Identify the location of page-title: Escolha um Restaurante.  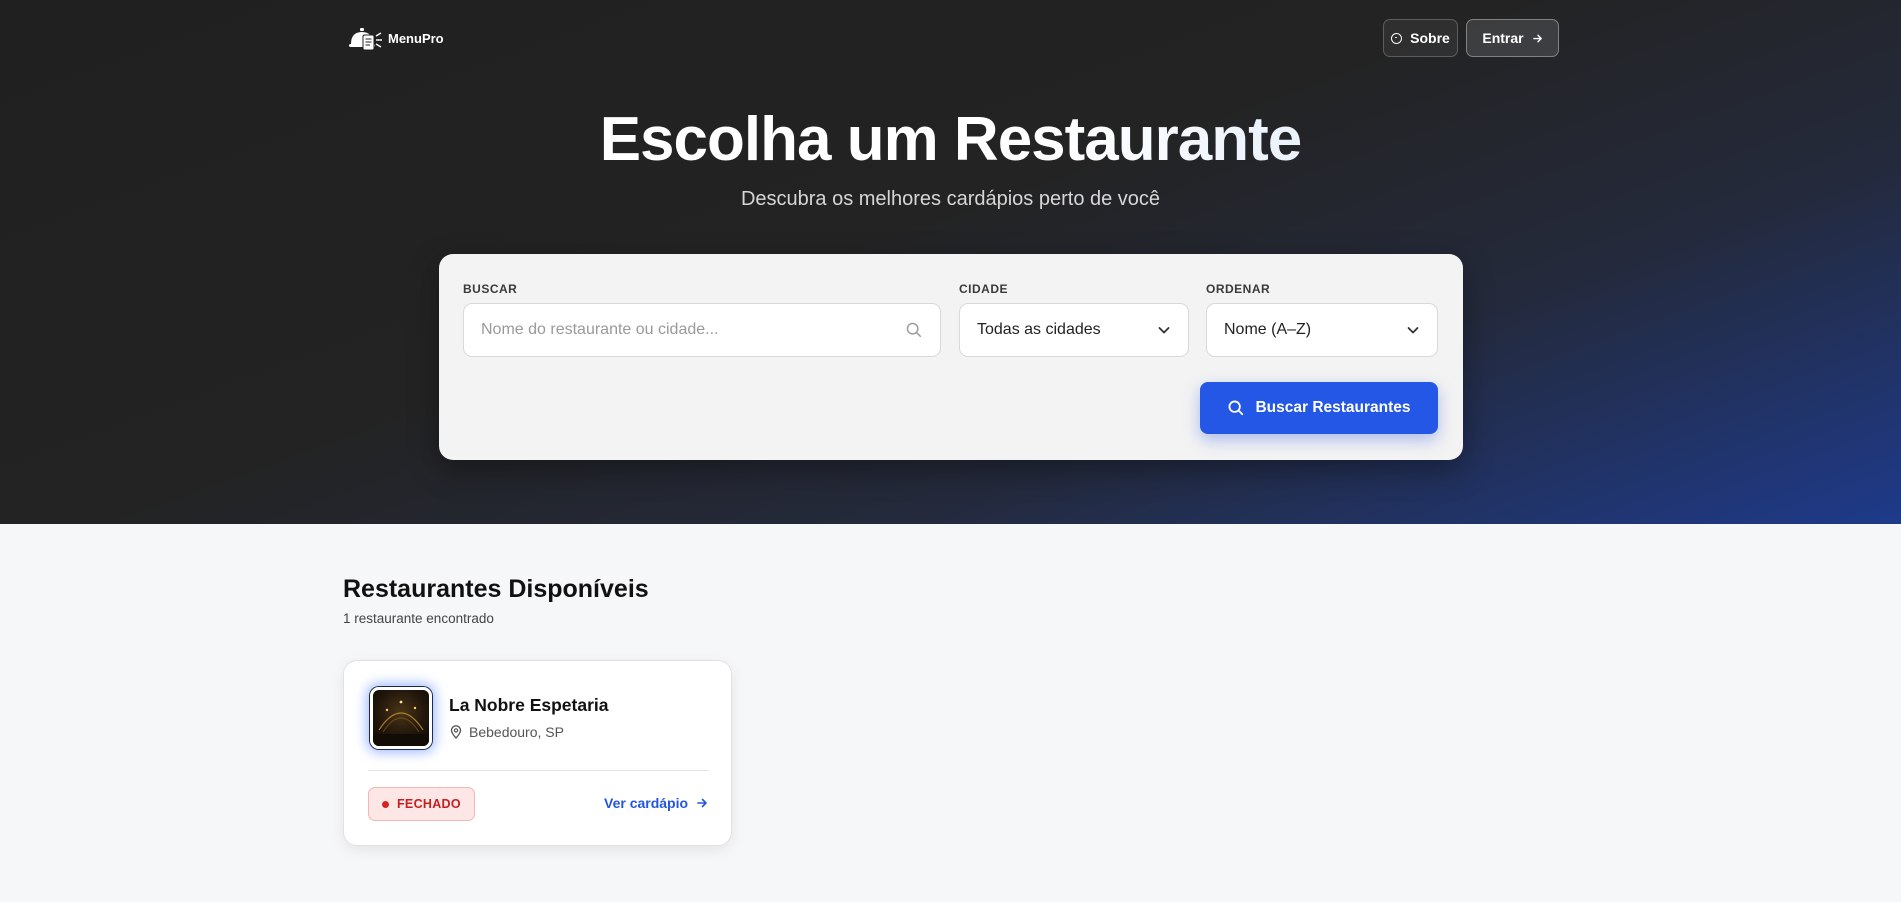
(950, 139).